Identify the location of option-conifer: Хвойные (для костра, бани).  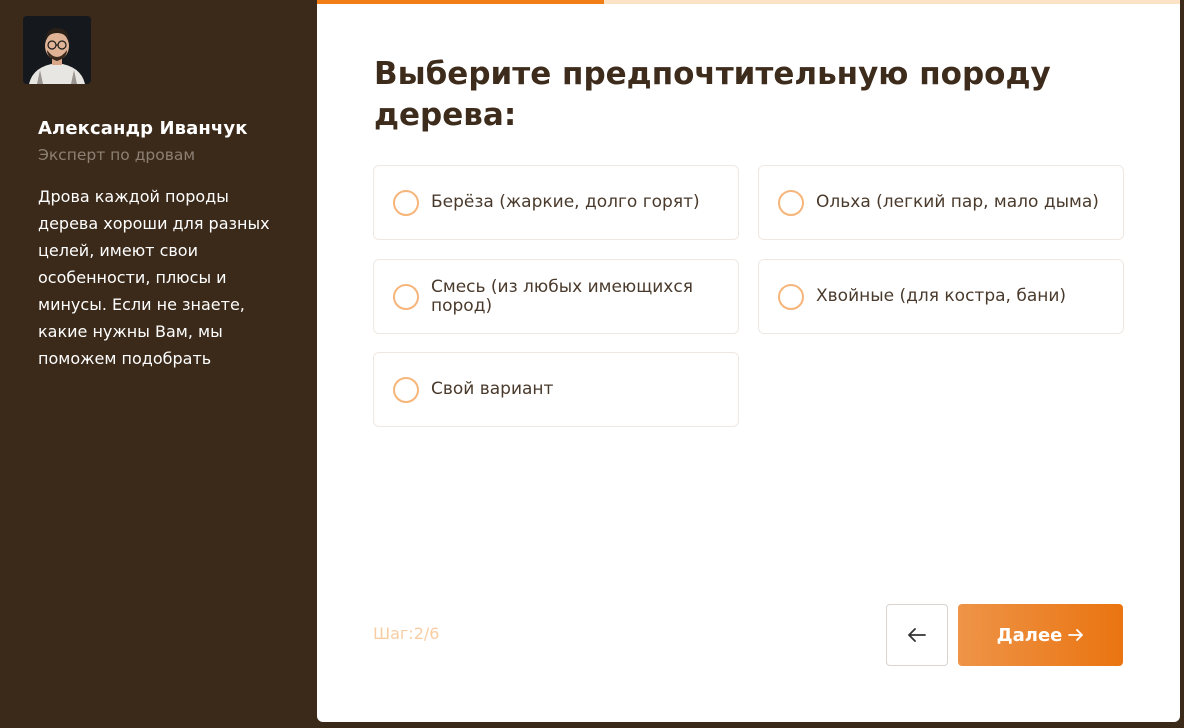
(941, 296).